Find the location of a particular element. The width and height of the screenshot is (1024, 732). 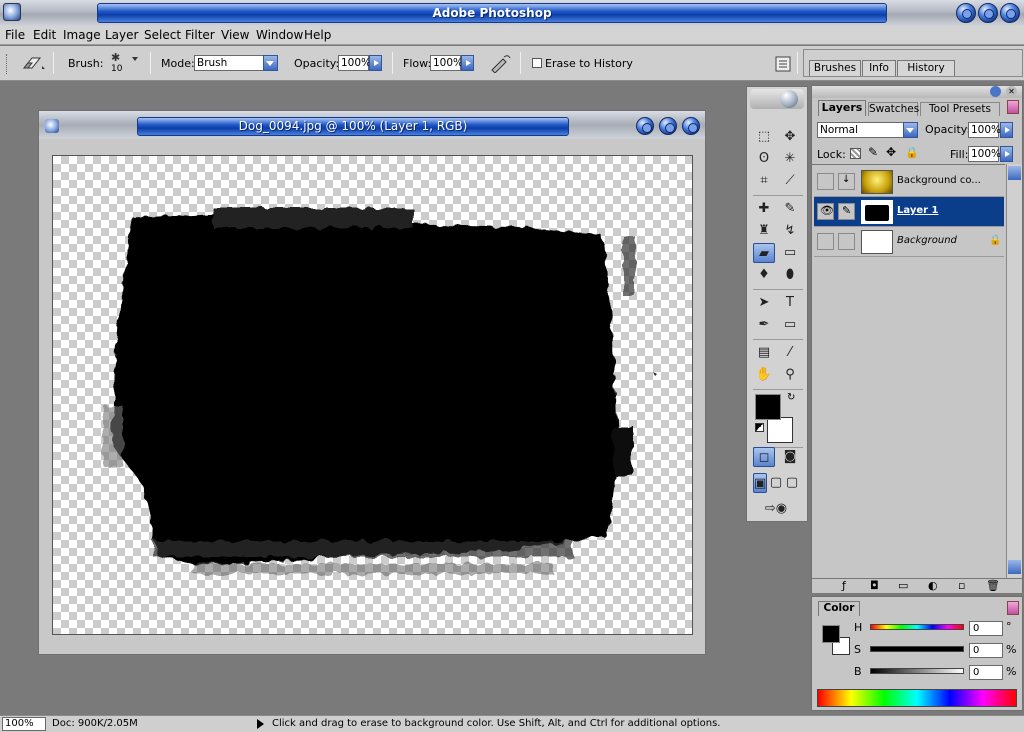

tab-swatches: Swatches is located at coordinates (893, 109).